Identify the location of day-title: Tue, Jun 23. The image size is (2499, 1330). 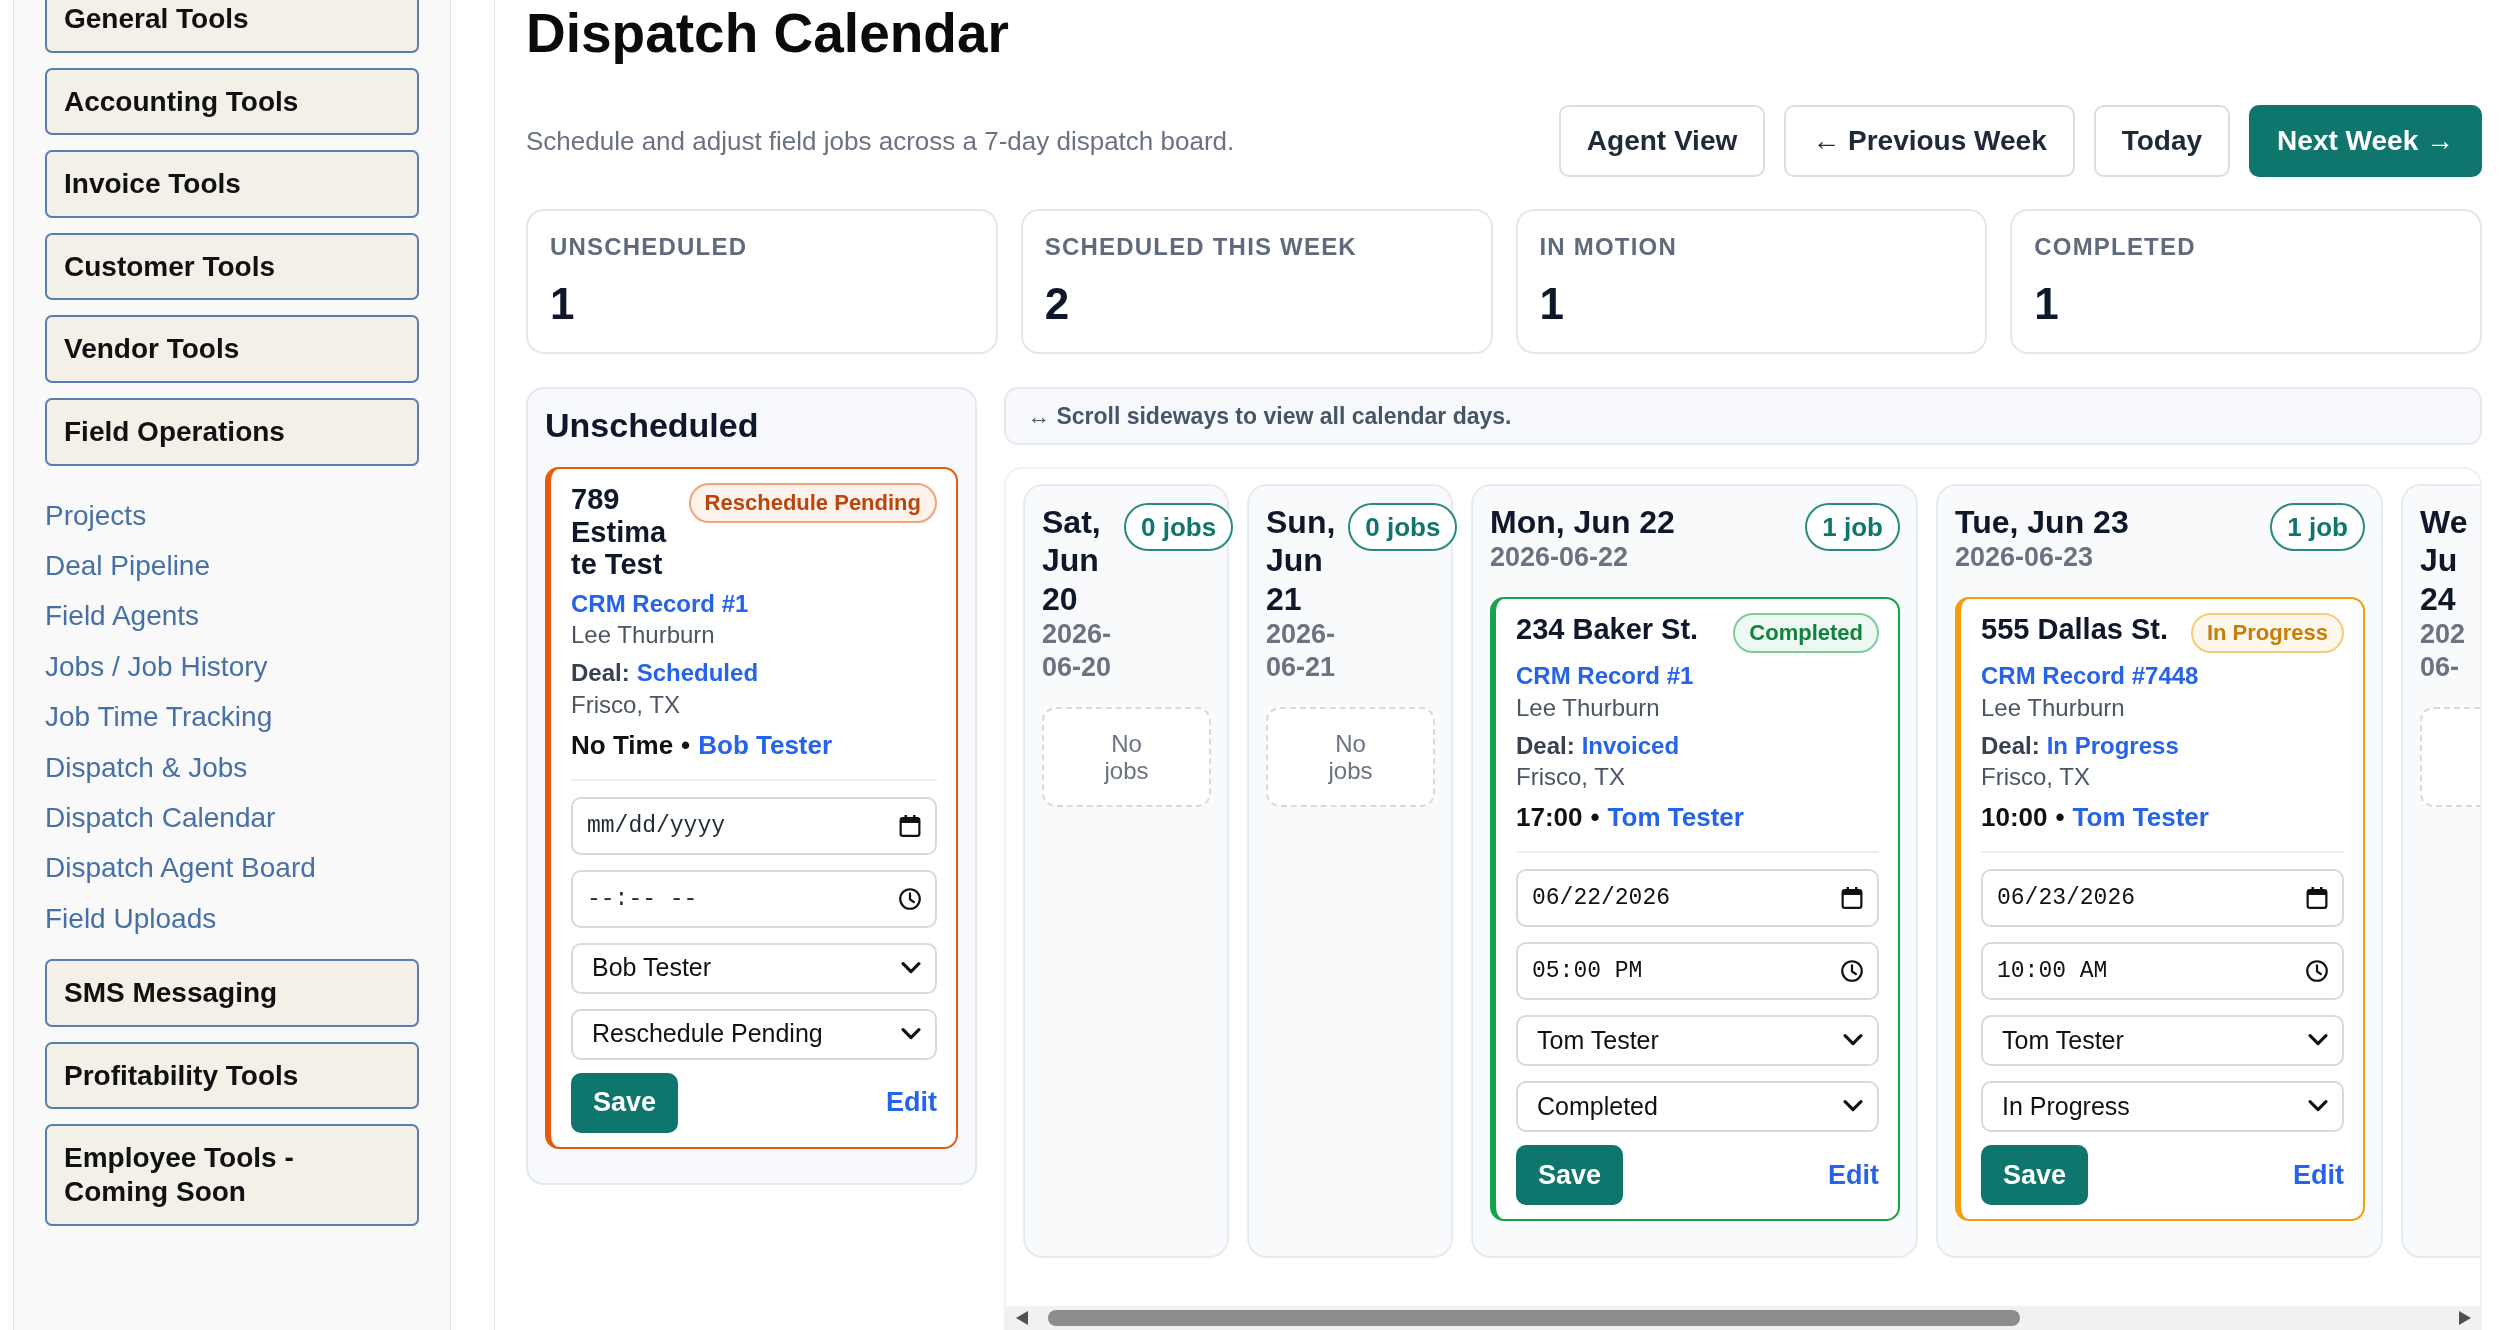
(2042, 522).